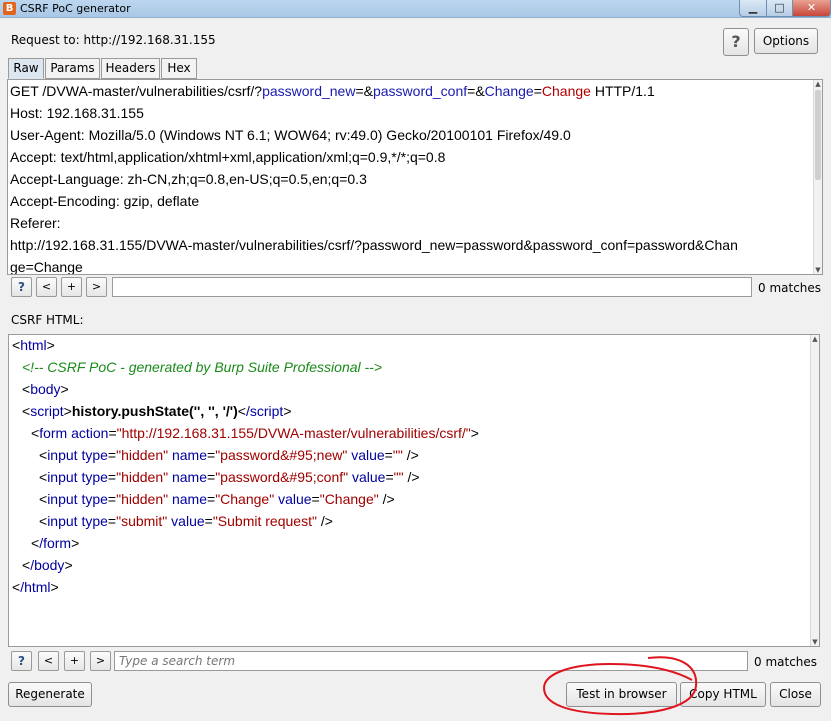 The image size is (831, 721). What do you see at coordinates (47, 320) in the screenshot?
I see `csrf-html-label: CSRF HTML:` at bounding box center [47, 320].